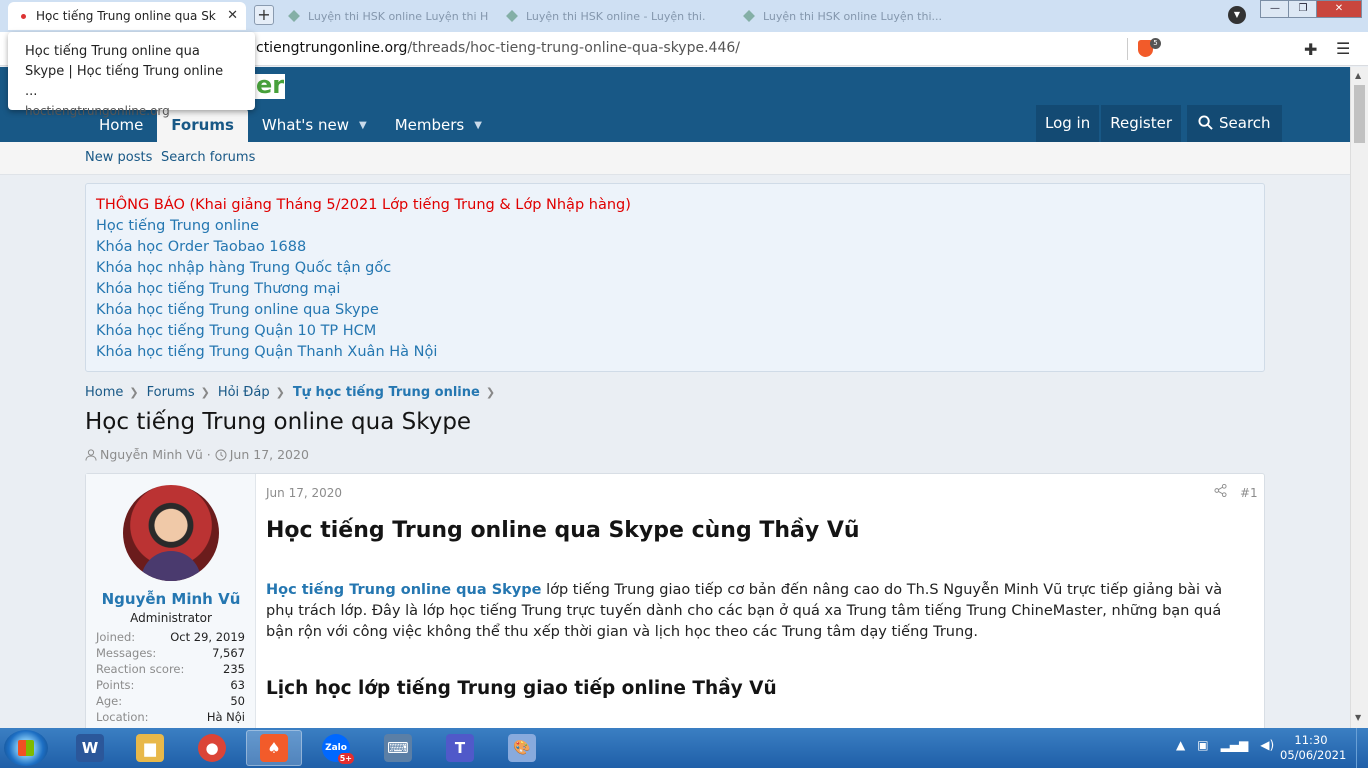 The height and width of the screenshot is (768, 1368). What do you see at coordinates (1245, 123) in the screenshot?
I see `search-label: Search` at bounding box center [1245, 123].